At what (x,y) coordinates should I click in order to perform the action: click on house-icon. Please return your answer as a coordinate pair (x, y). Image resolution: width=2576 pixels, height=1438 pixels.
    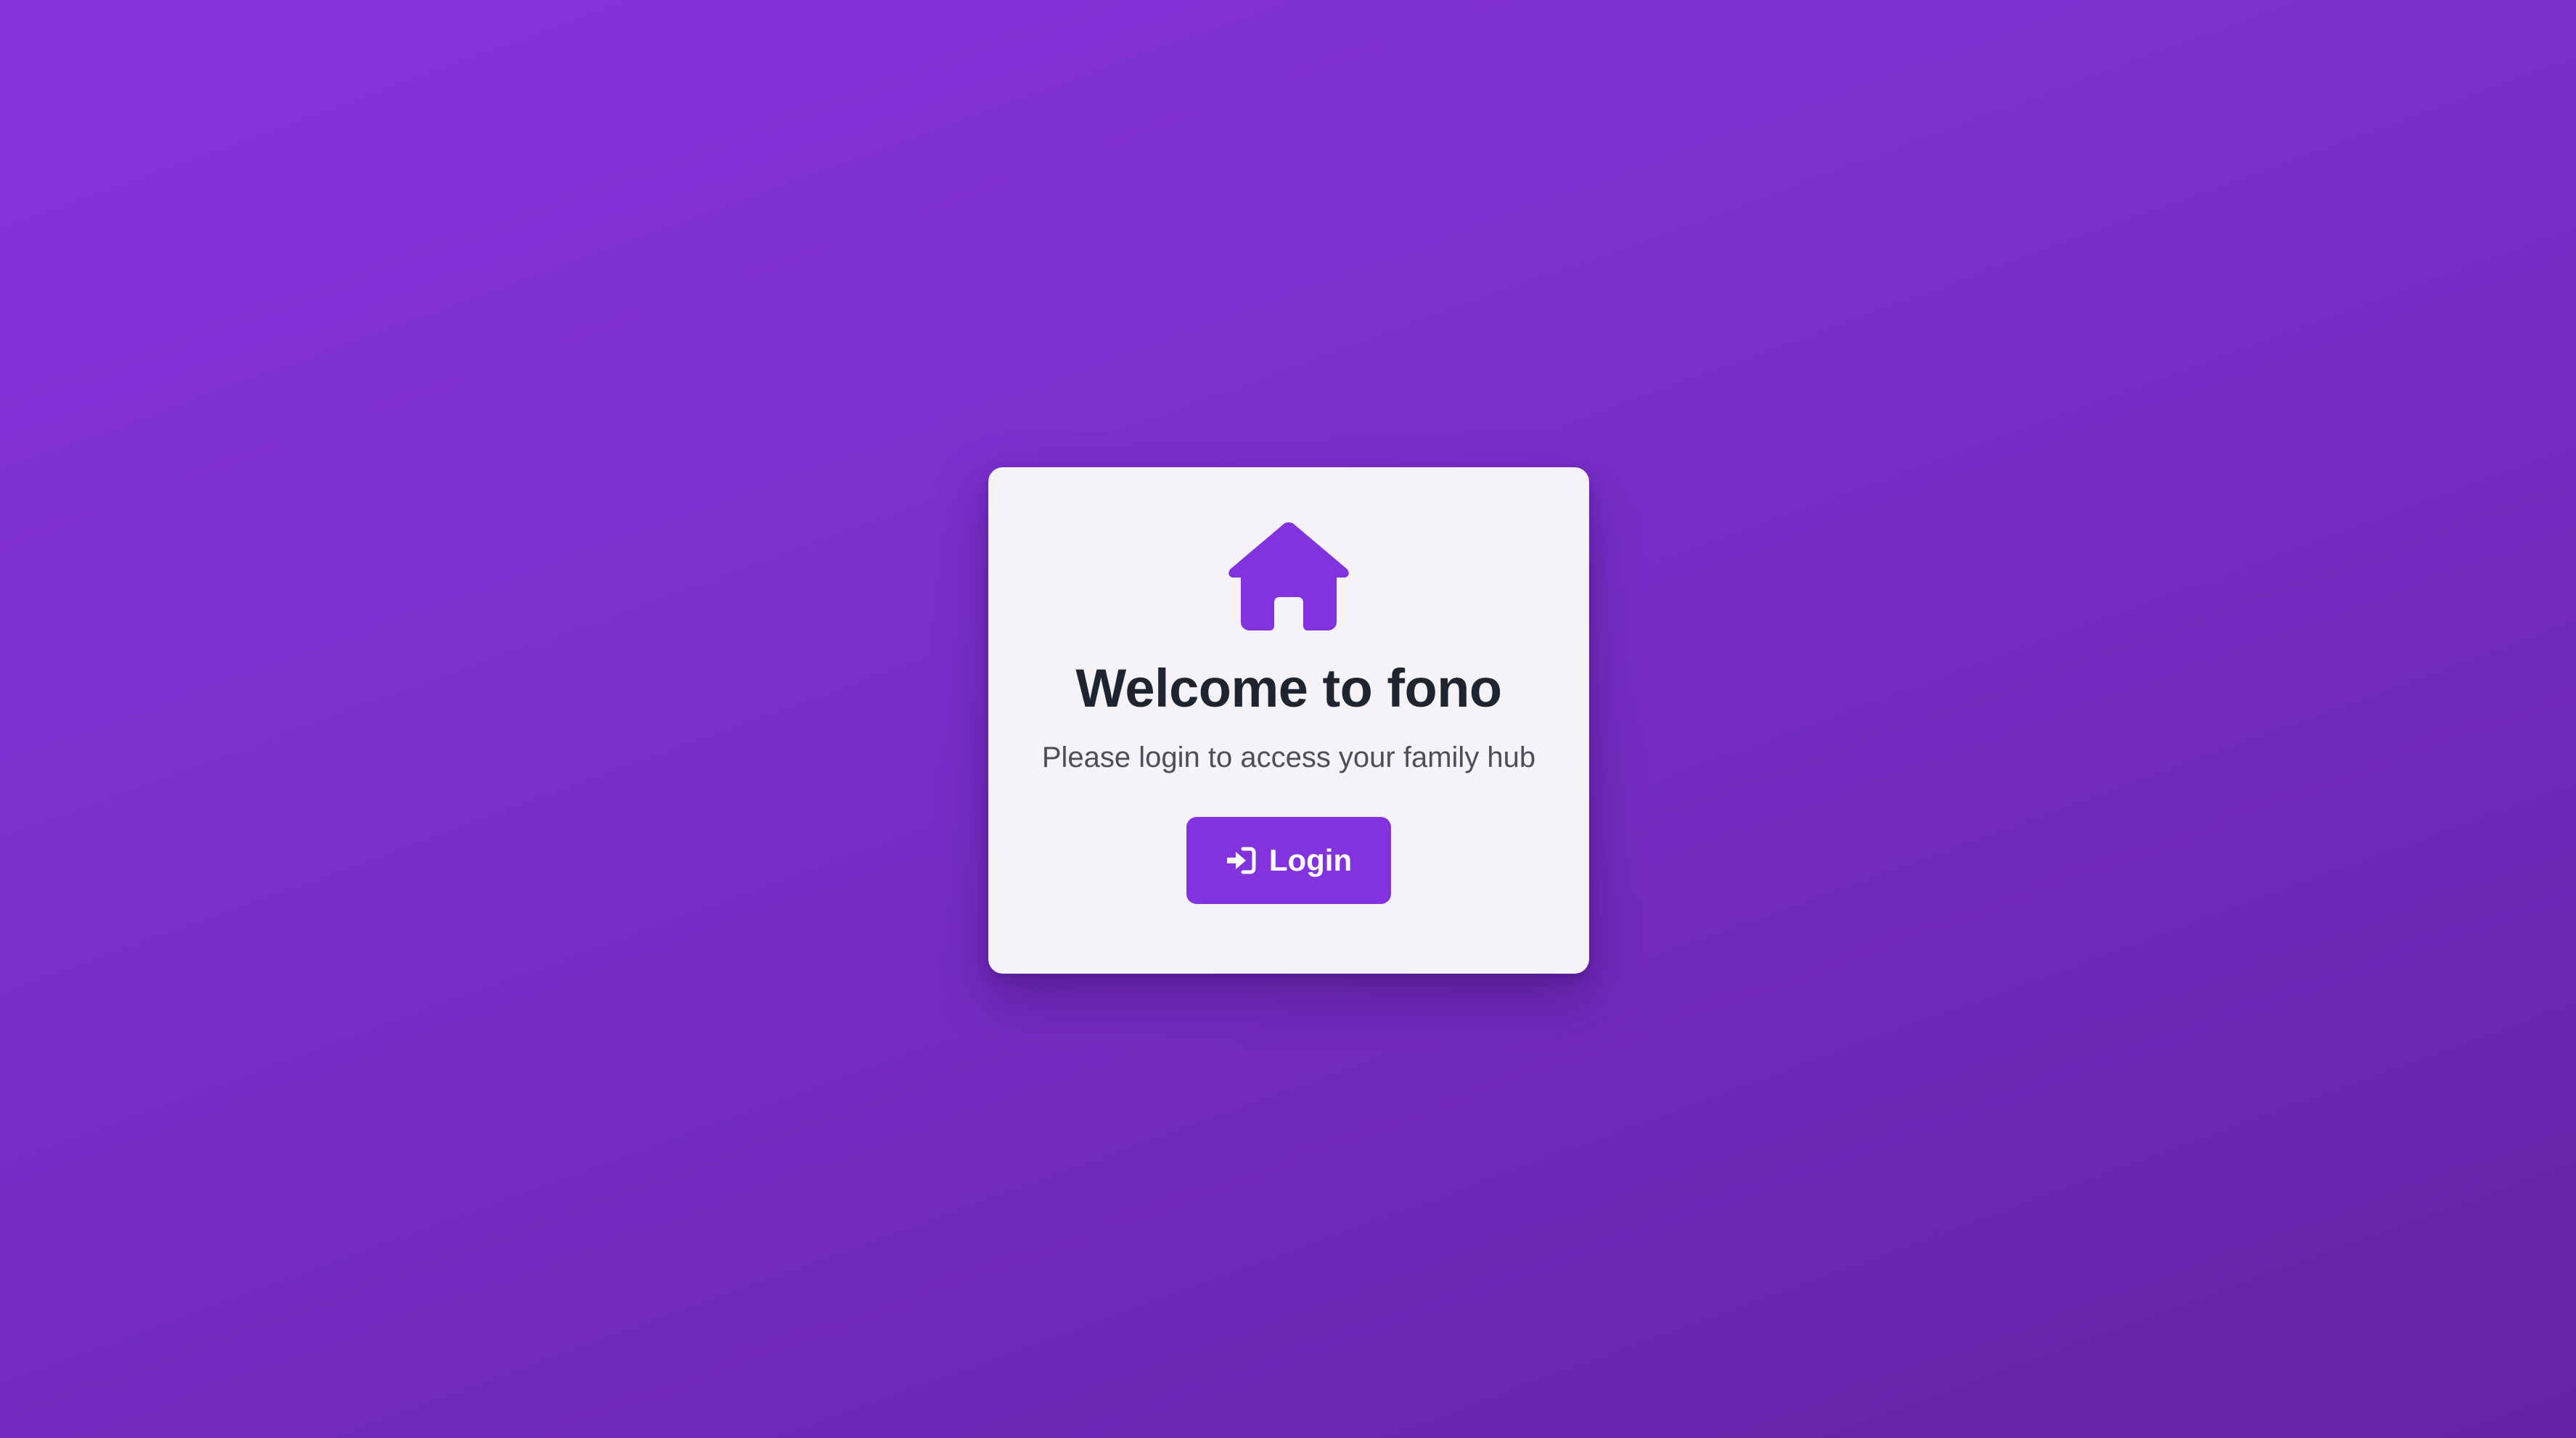
    Looking at the image, I should click on (1288, 576).